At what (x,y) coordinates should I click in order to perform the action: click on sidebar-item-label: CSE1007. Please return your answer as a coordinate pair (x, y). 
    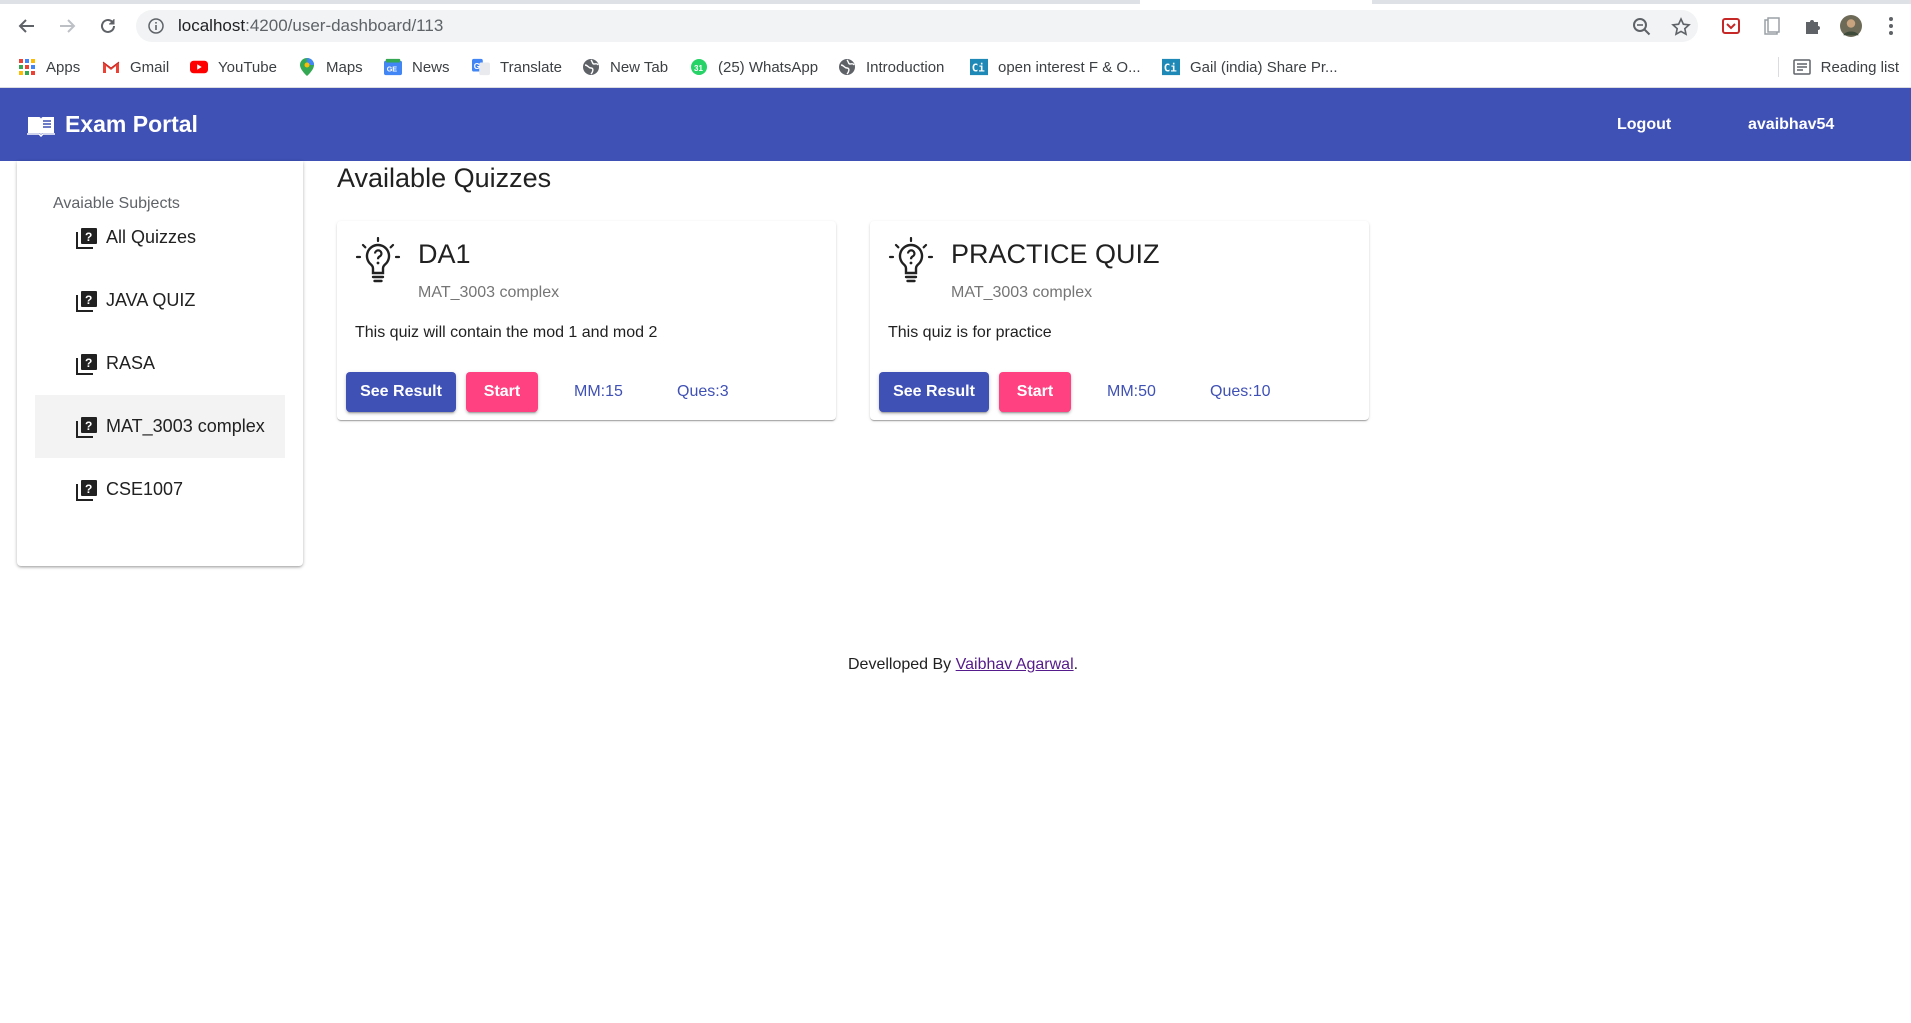
    Looking at the image, I should click on (145, 489).